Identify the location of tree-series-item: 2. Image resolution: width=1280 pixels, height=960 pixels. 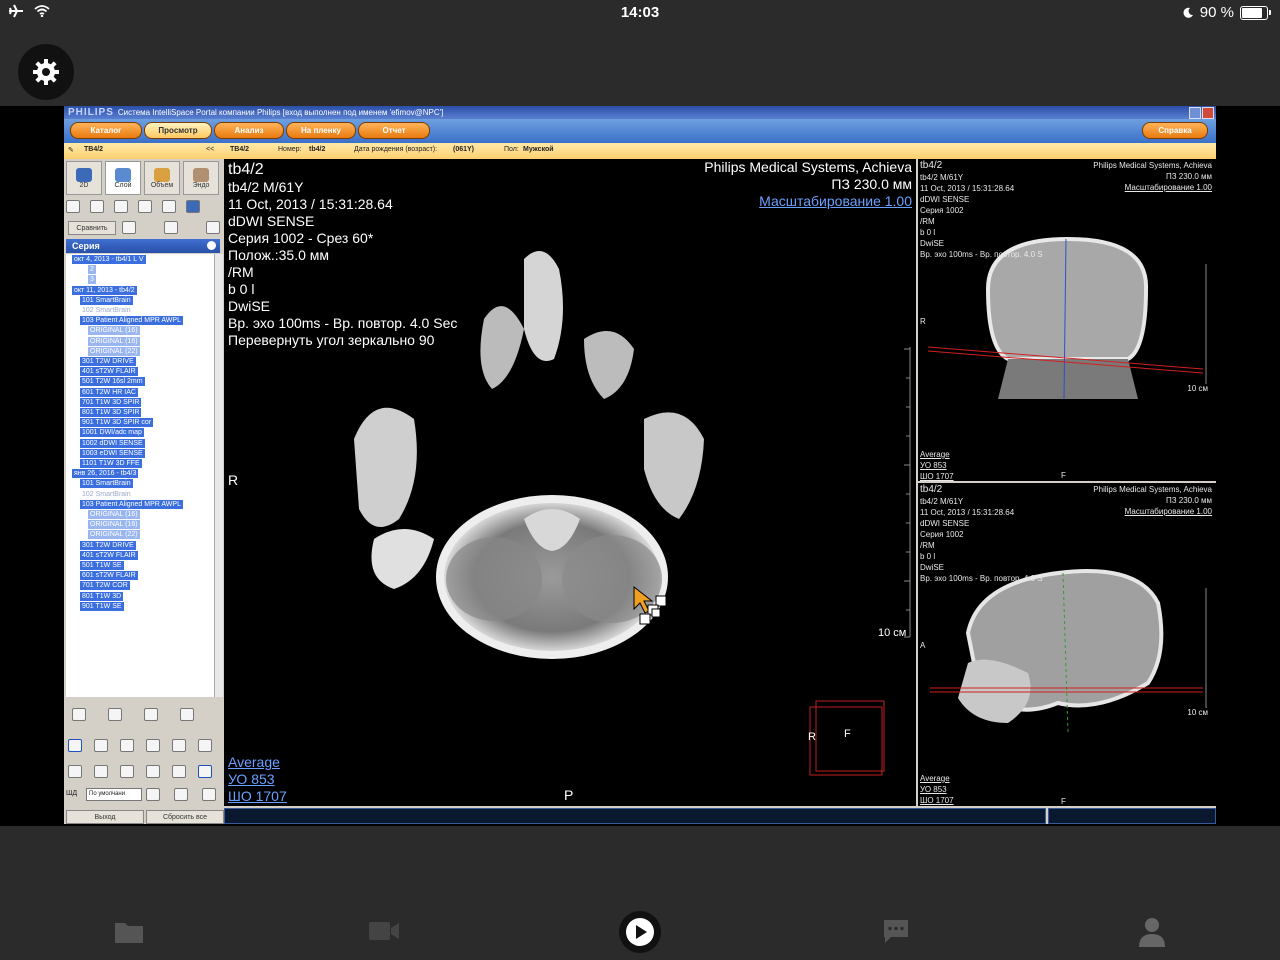
(92, 270).